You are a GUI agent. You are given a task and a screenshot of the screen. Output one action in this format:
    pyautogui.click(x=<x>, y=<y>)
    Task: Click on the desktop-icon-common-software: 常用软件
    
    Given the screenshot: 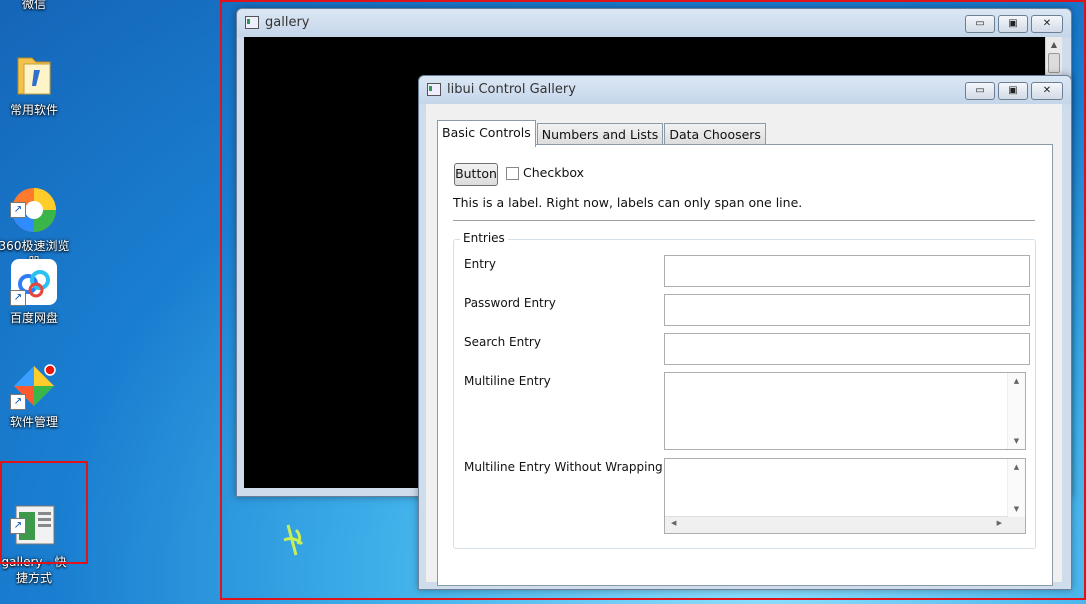 What is the action you would take?
    pyautogui.click(x=36, y=84)
    